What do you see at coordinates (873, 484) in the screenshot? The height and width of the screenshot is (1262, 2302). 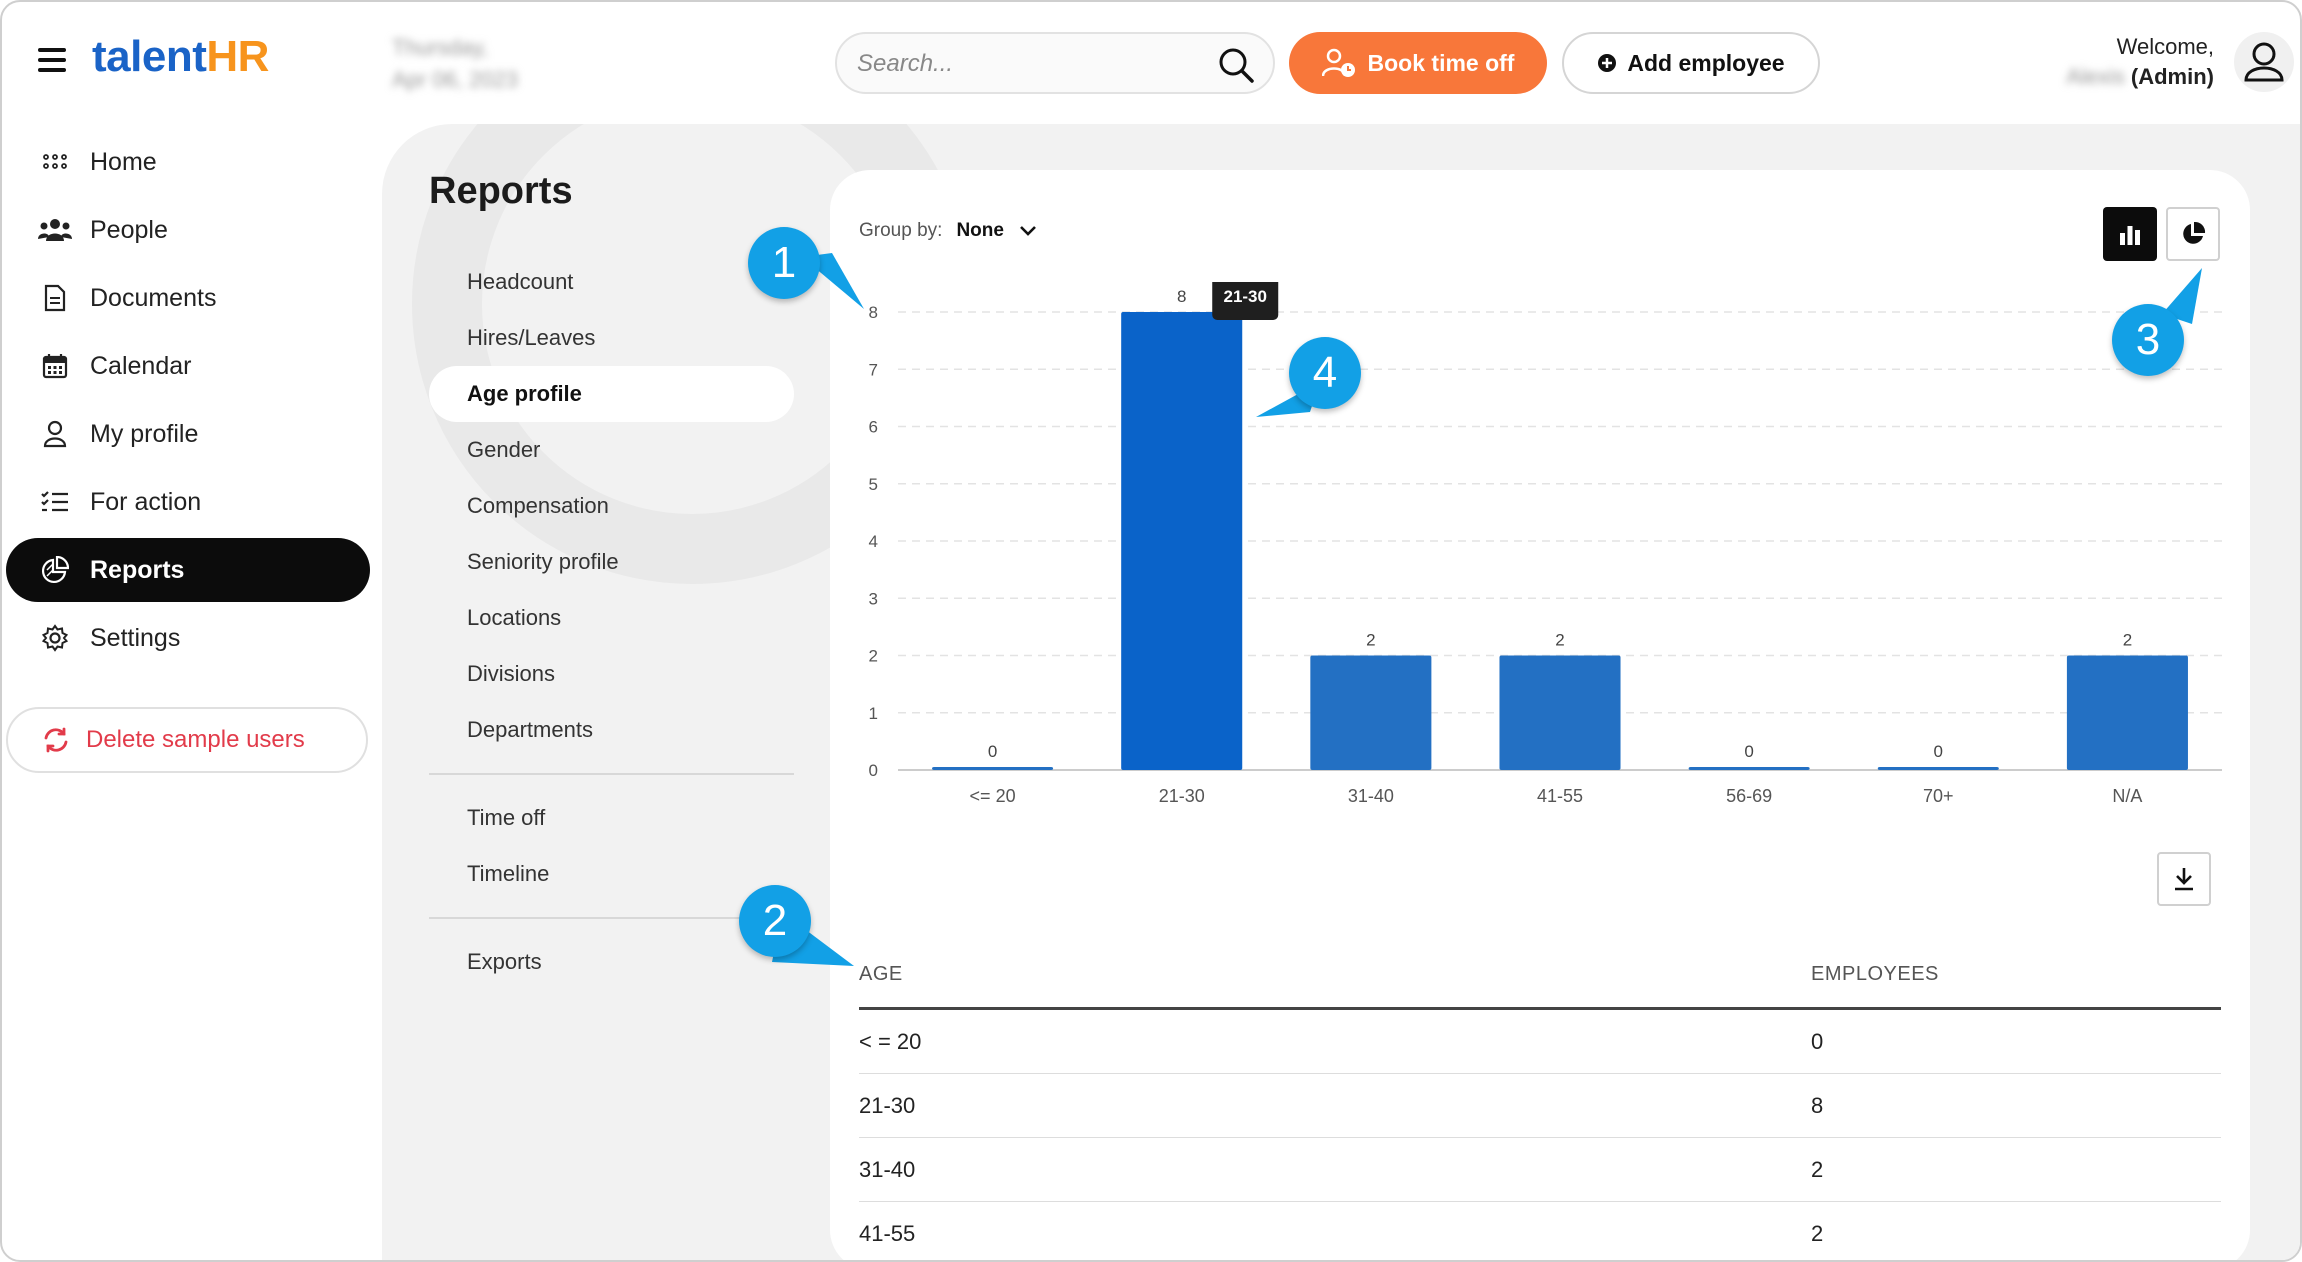 I see `y-tick-label: 5` at bounding box center [873, 484].